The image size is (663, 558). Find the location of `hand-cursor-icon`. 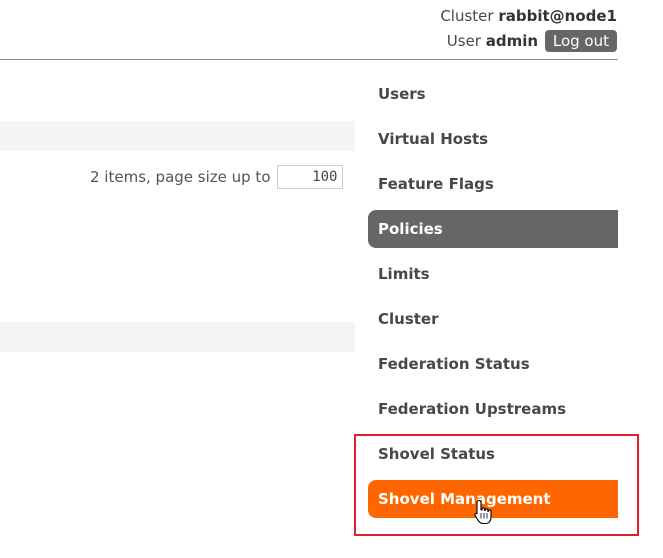

hand-cursor-icon is located at coordinates (483, 512).